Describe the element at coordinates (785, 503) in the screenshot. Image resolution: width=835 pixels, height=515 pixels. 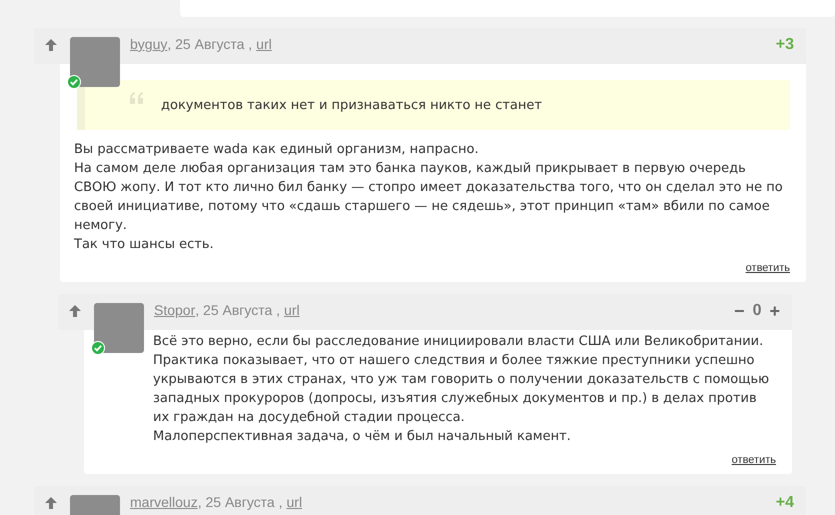
I see `comment-score: +4` at that location.